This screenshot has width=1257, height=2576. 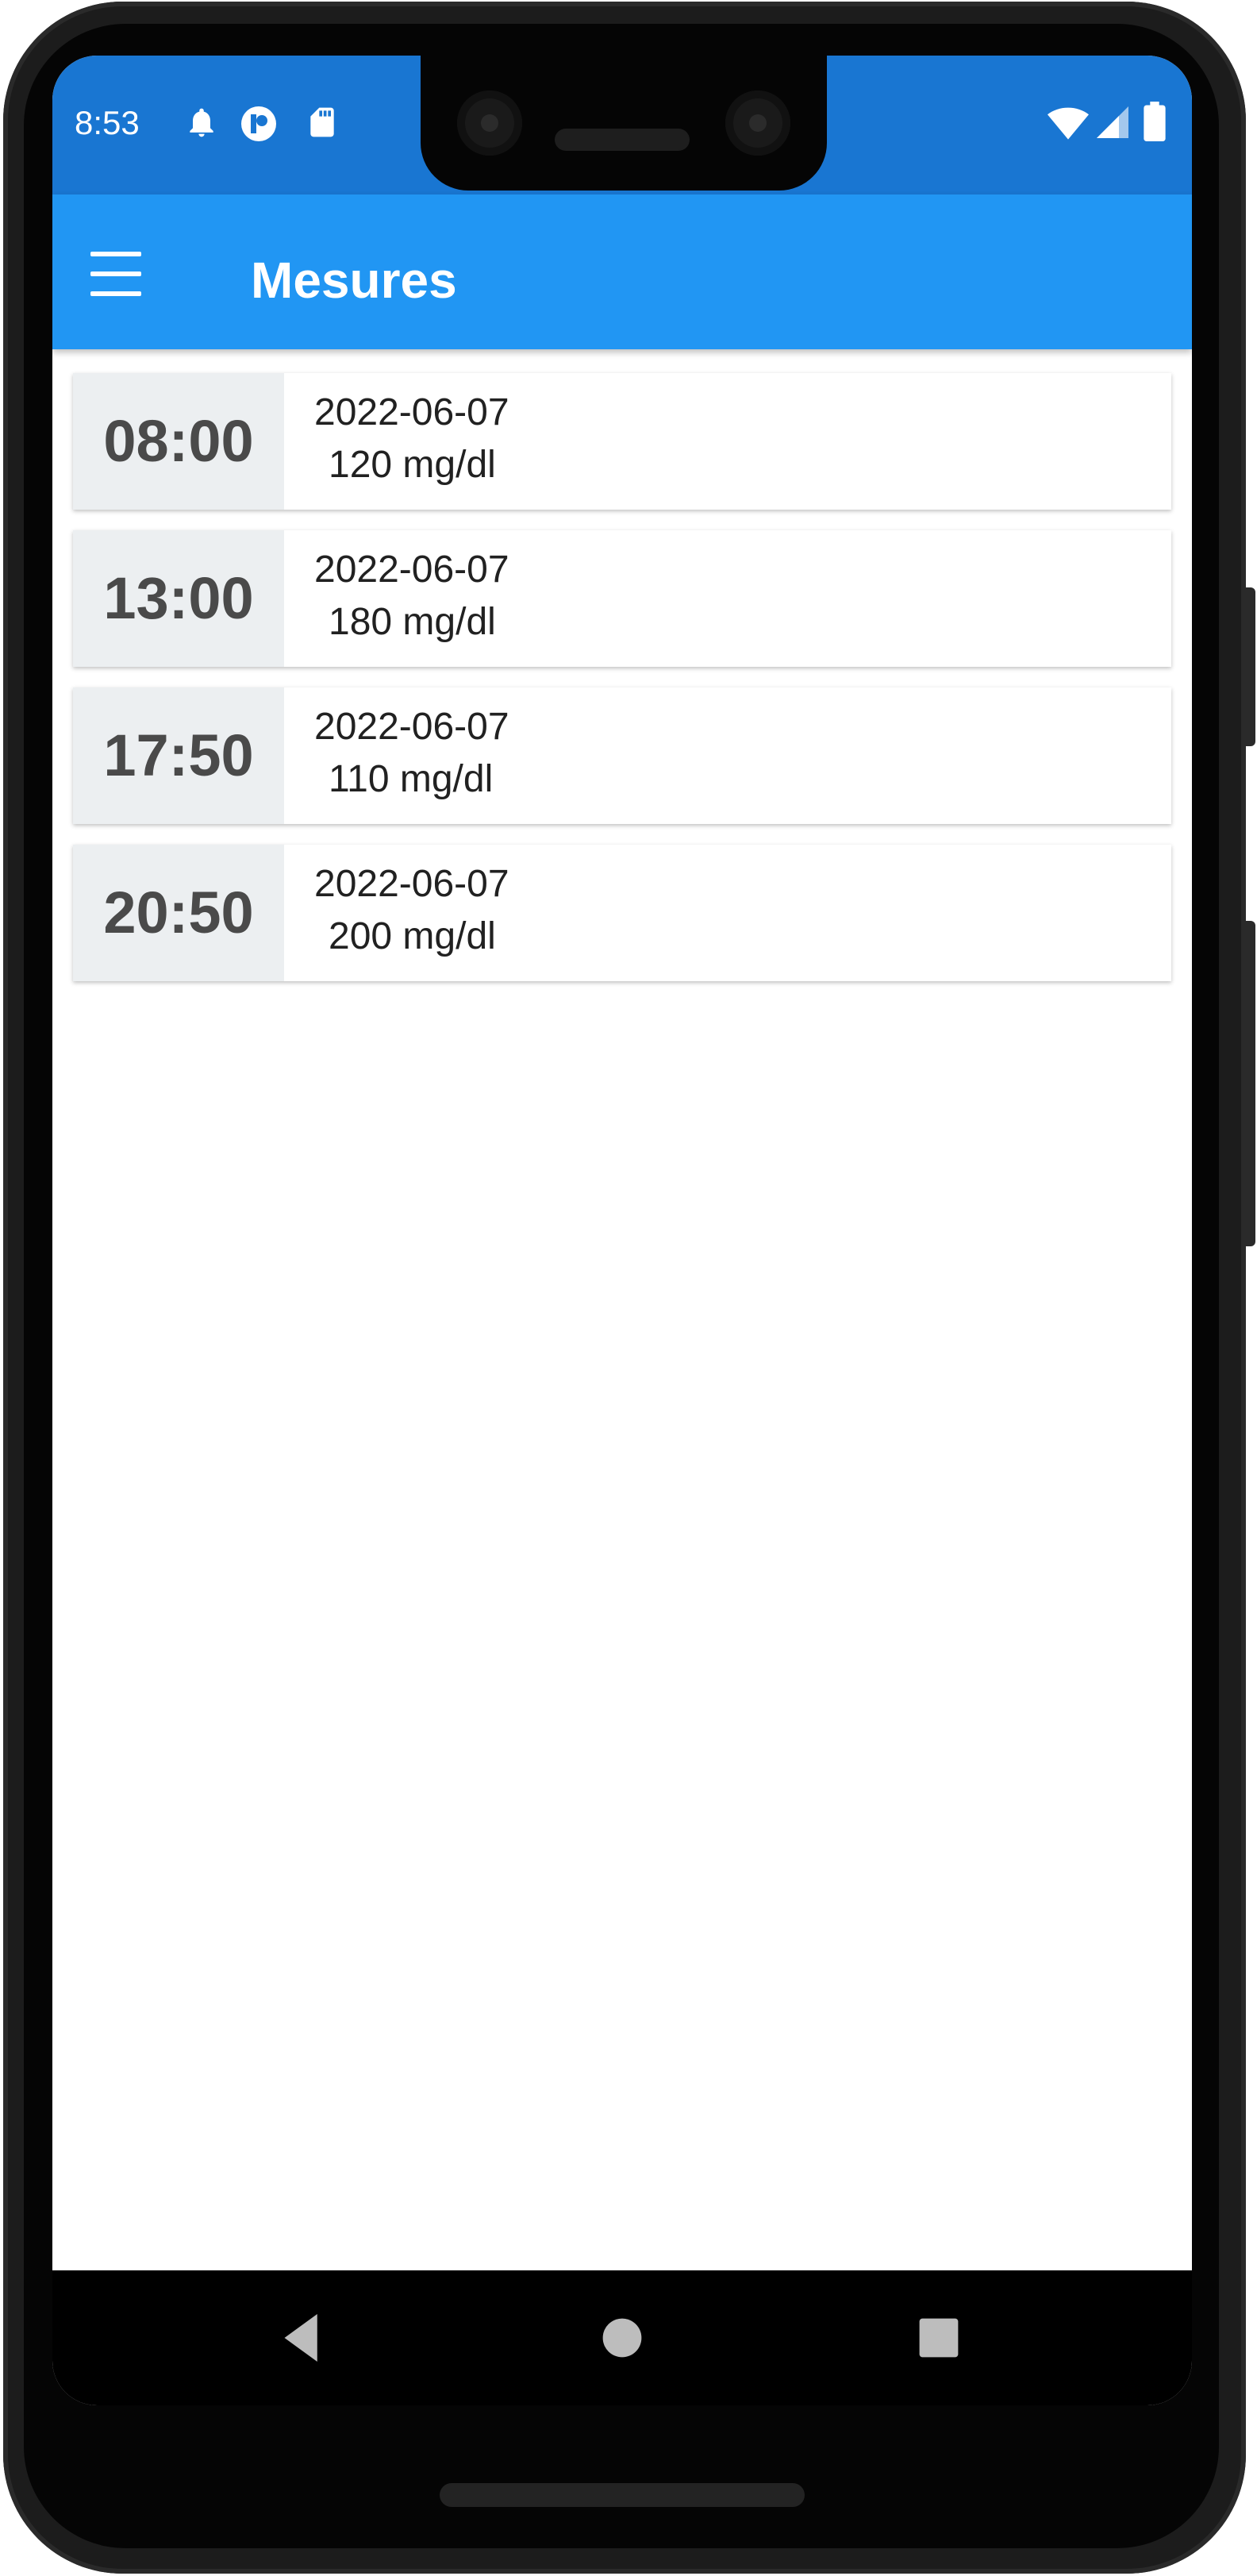 I want to click on power-button, so click(x=1250, y=666).